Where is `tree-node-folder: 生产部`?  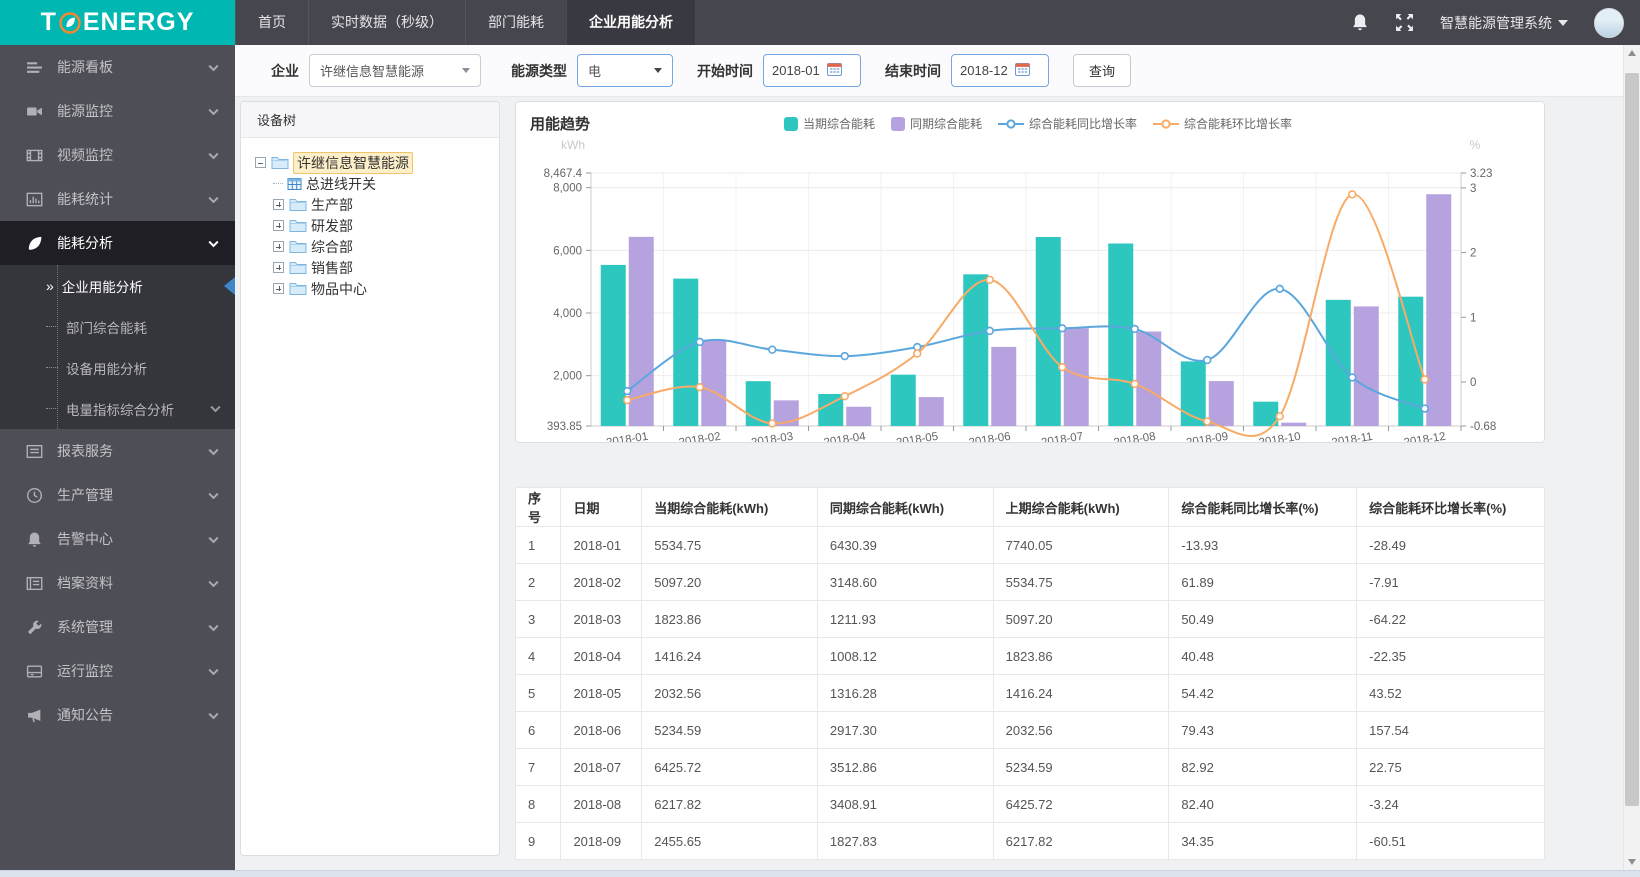 tree-node-folder: 生产部 is located at coordinates (373, 204).